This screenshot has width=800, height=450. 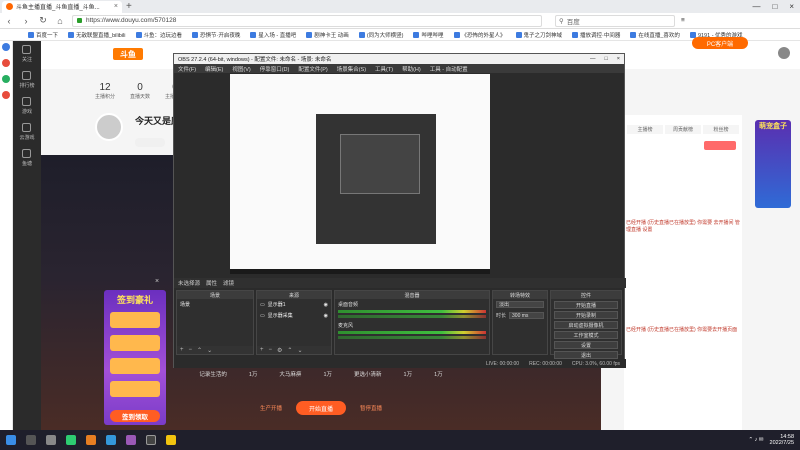 I want to click on obs-maximize-button: □, so click(x=605, y=59).